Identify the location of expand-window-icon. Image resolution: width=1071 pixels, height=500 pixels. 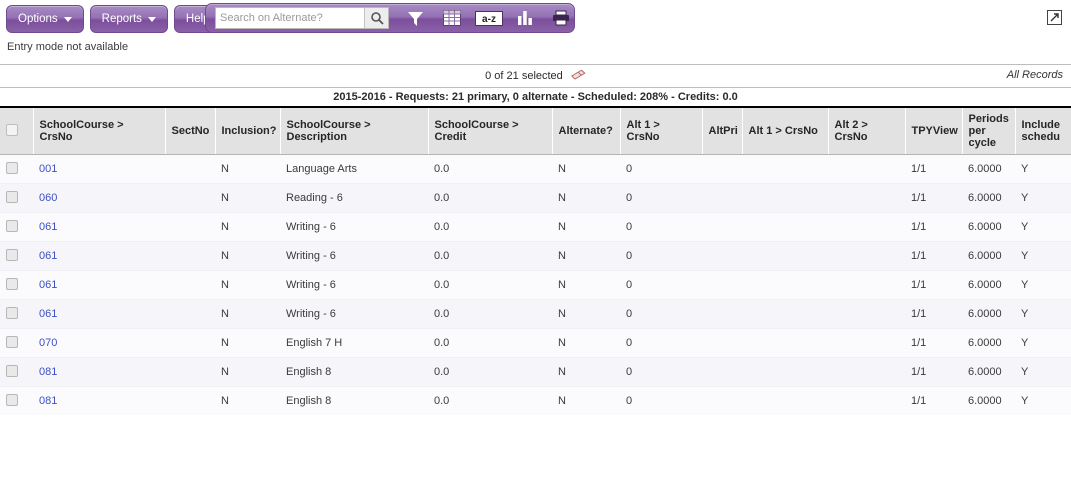
(1054, 17).